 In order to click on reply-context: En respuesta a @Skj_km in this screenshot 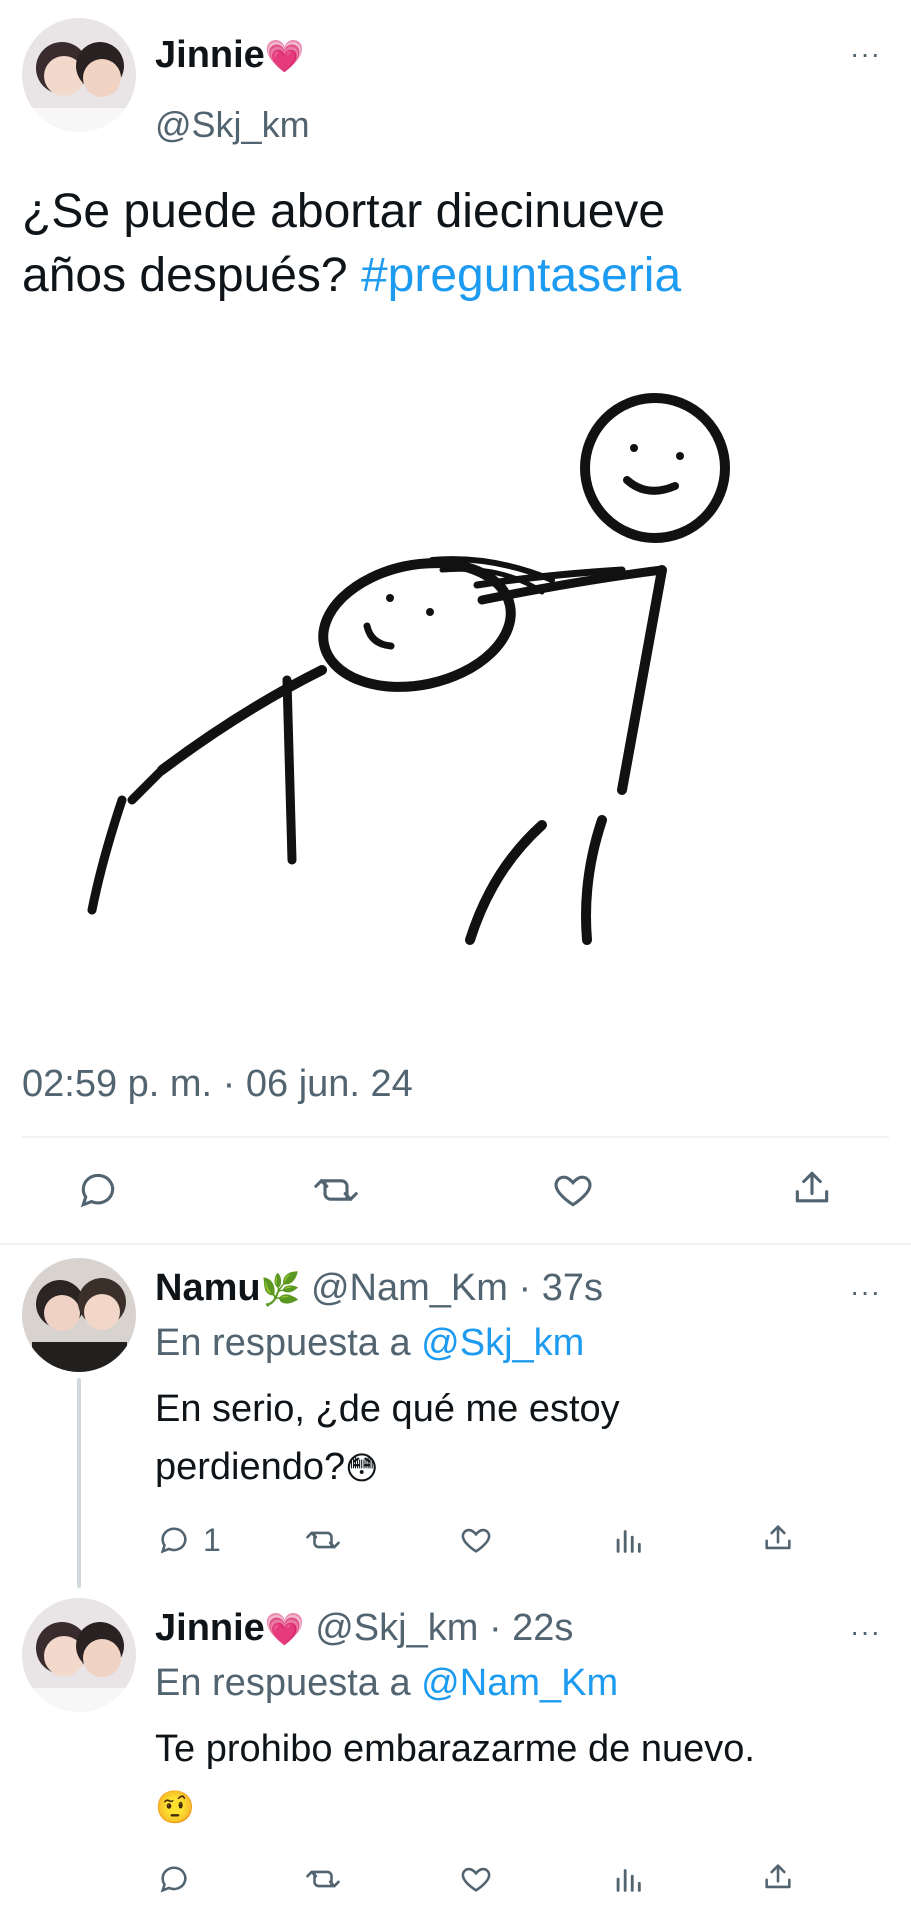, I will do `click(370, 1343)`.